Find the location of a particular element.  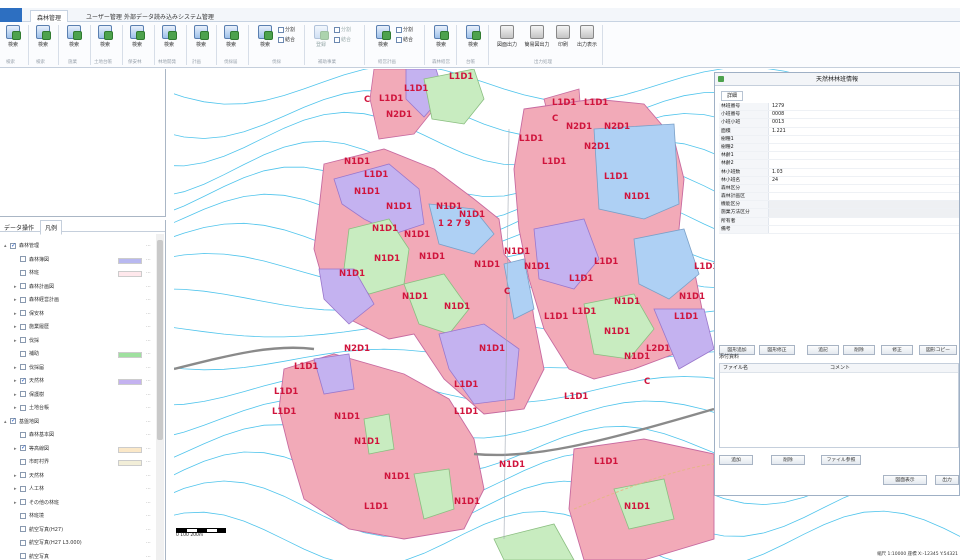

attribute-value: 1.03 is located at coordinates (864, 172).